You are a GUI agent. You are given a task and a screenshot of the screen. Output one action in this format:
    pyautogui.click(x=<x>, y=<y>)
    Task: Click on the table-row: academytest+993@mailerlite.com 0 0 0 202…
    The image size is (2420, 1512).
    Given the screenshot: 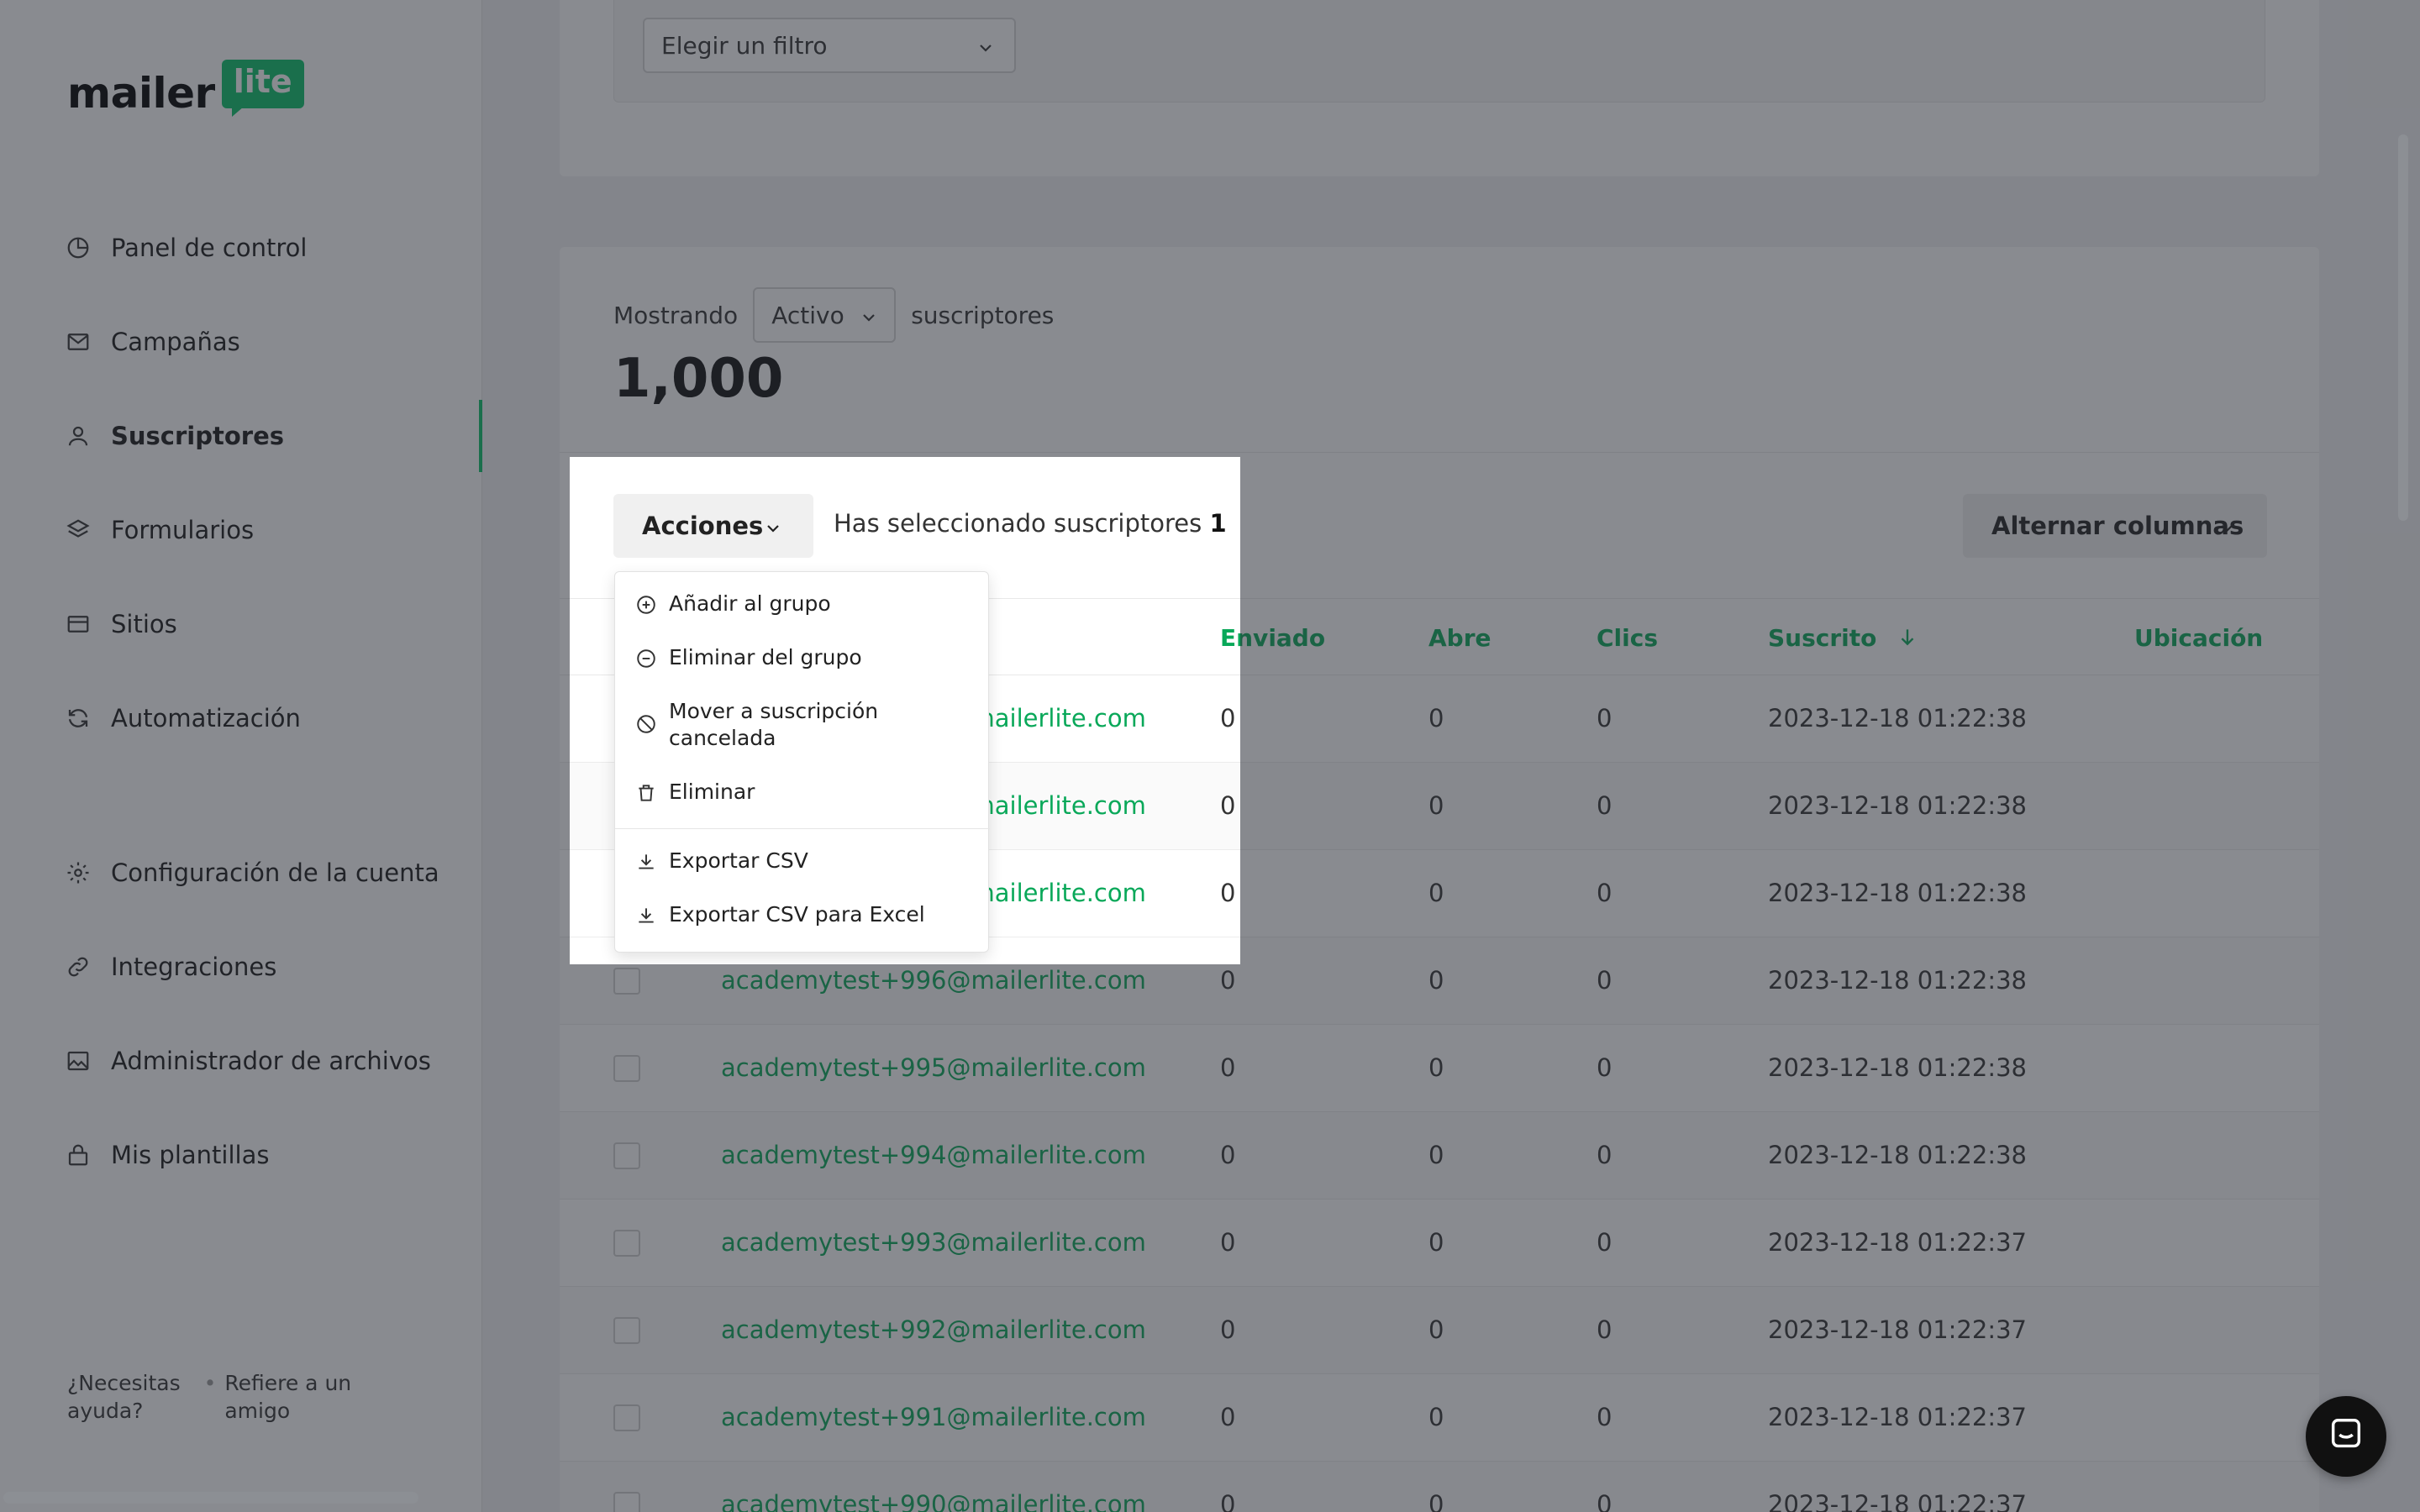 What is the action you would take?
    pyautogui.click(x=1439, y=1243)
    